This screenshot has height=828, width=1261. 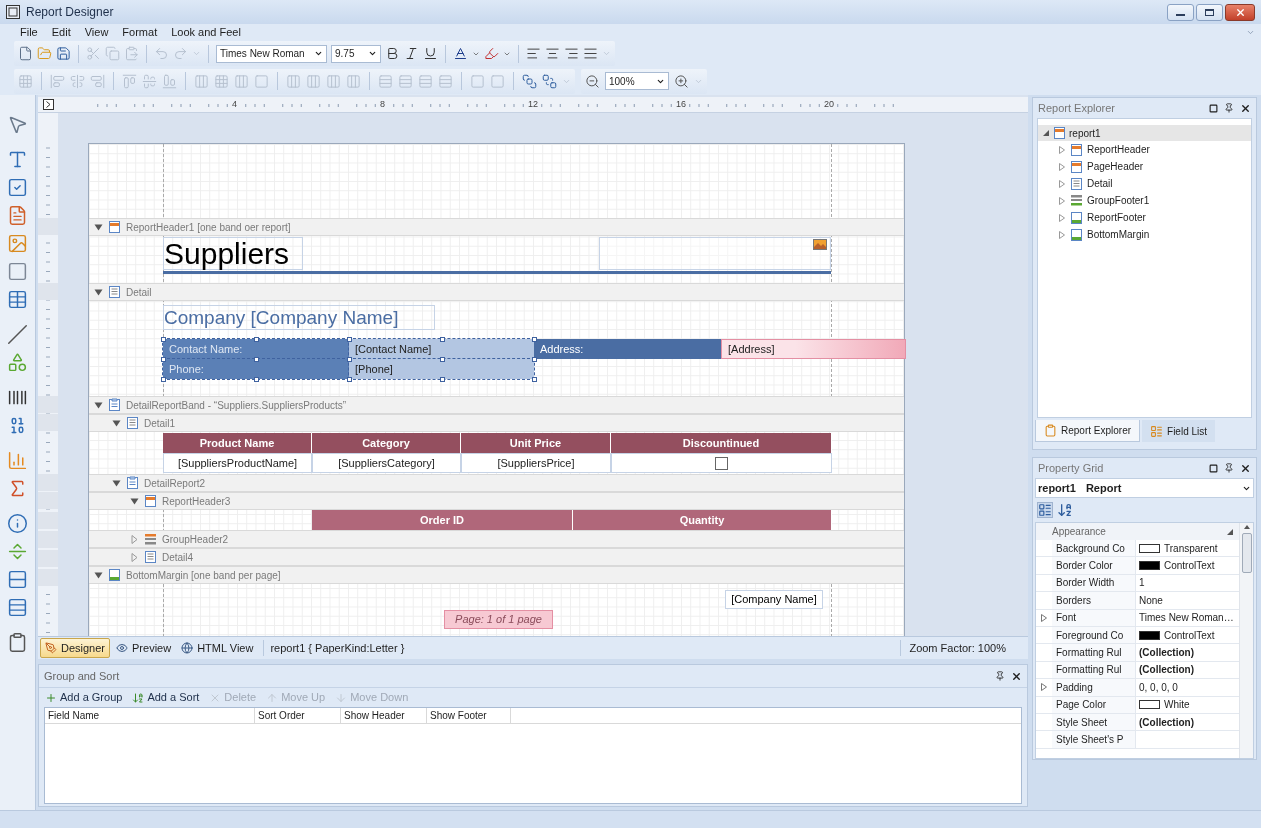 What do you see at coordinates (236, 405) in the screenshot?
I see `band-label: DetailReportBand - “Suppliers.SuppliersProducts”` at bounding box center [236, 405].